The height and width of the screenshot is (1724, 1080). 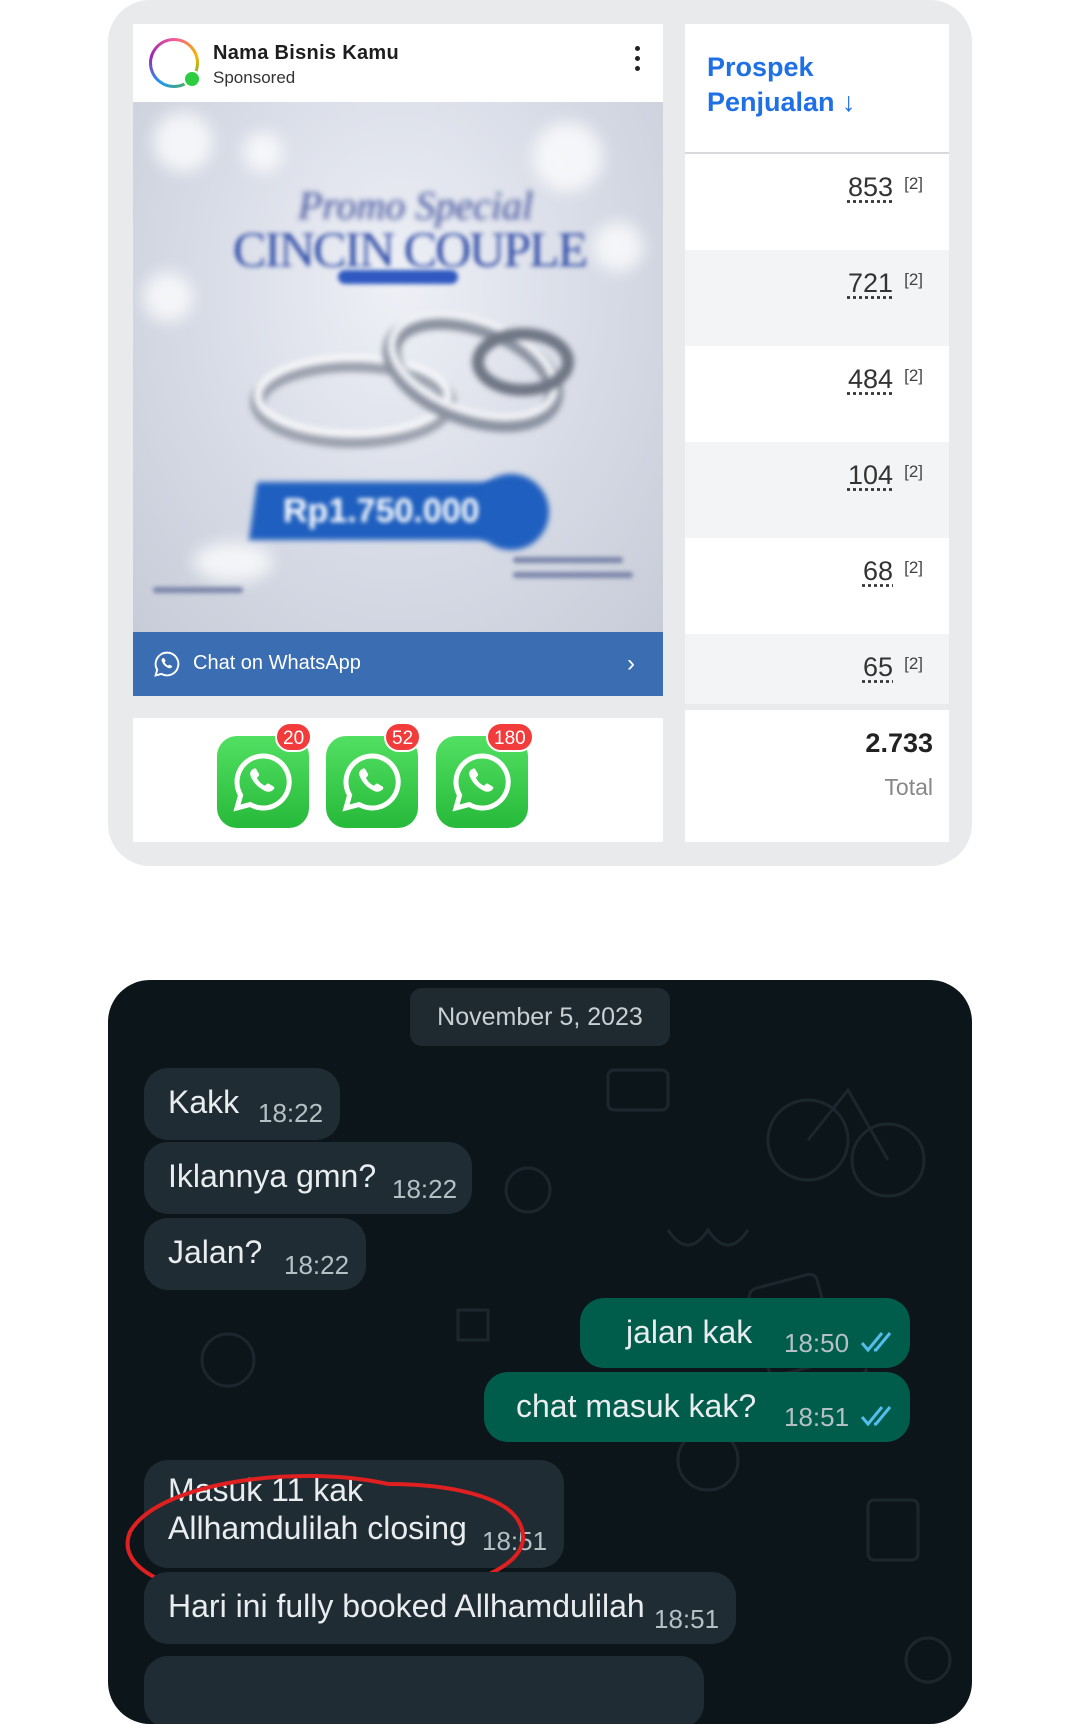 I want to click on message-time: 18:50, so click(x=817, y=1343).